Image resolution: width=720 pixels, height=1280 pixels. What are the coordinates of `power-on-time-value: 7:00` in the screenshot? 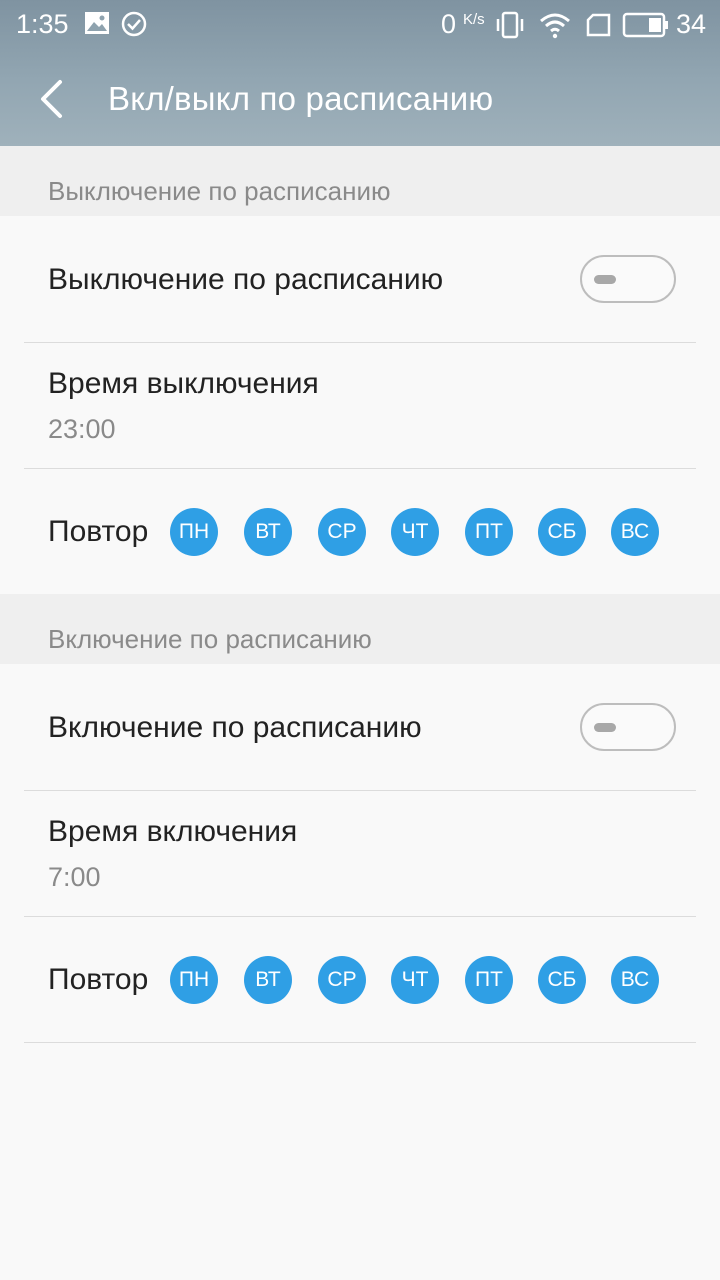 It's located at (74, 877).